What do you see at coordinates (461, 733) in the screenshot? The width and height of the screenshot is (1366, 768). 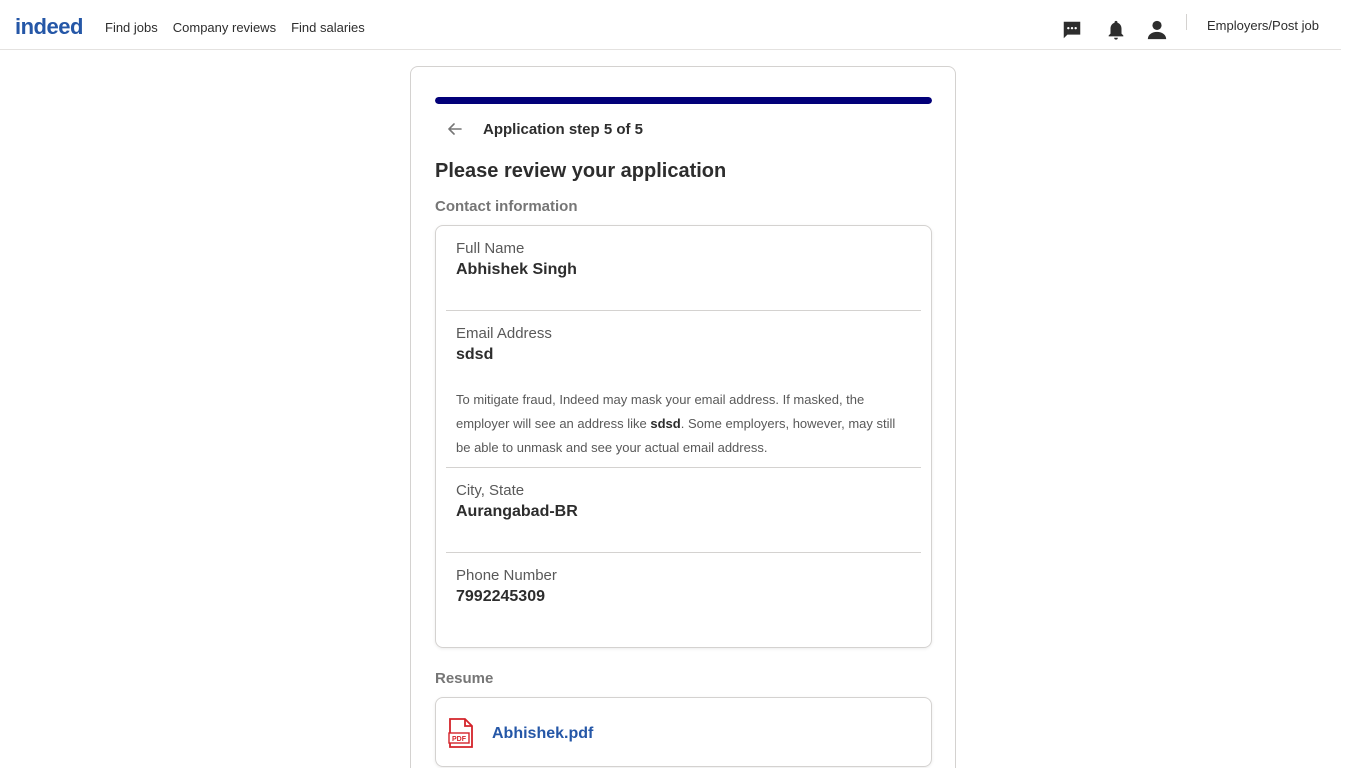 I see `pdf-file-icon: PDF` at bounding box center [461, 733].